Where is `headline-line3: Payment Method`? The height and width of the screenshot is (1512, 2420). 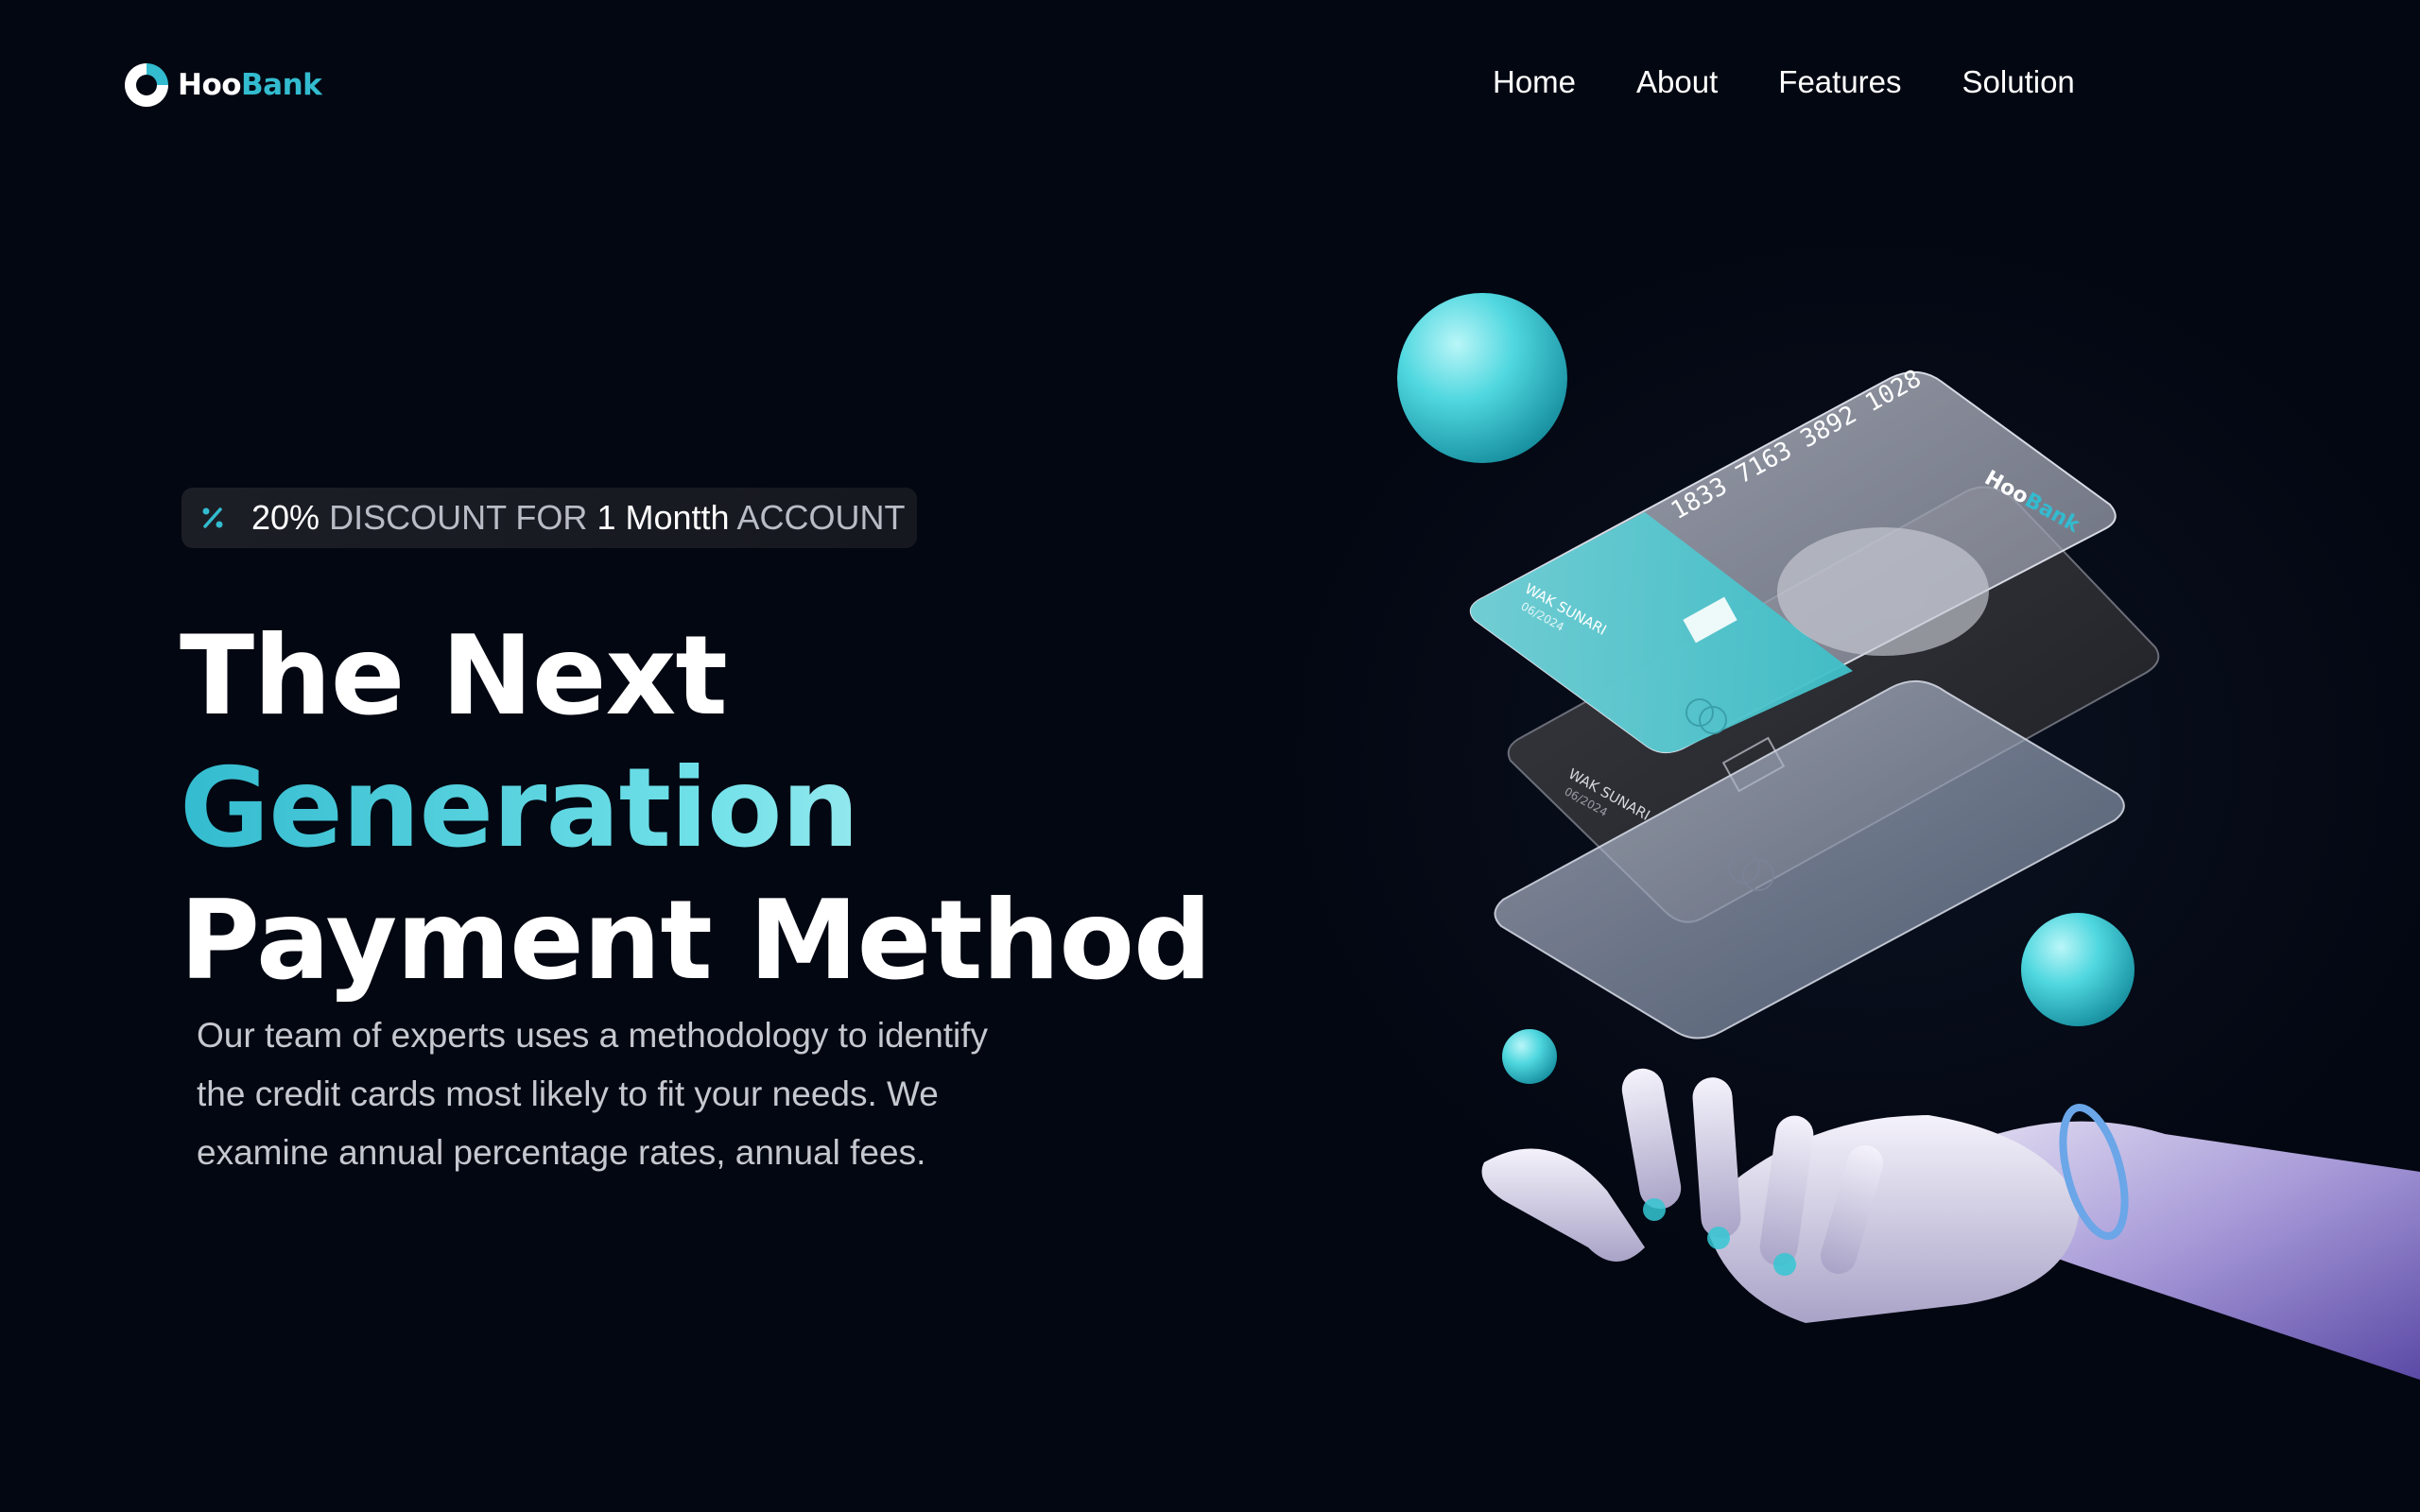
headline-line3: Payment Method is located at coordinates (696, 941).